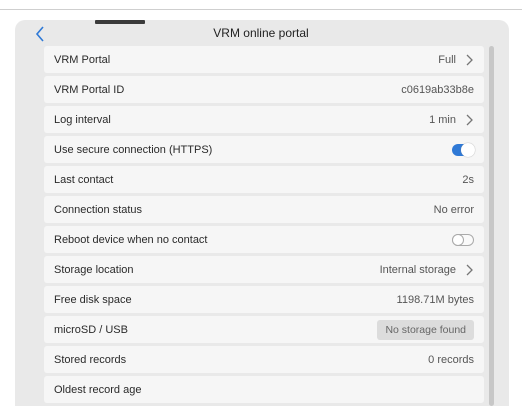 The image size is (522, 406). Describe the element at coordinates (264, 179) in the screenshot. I see `row-last-contact: Last contact 2s` at that location.